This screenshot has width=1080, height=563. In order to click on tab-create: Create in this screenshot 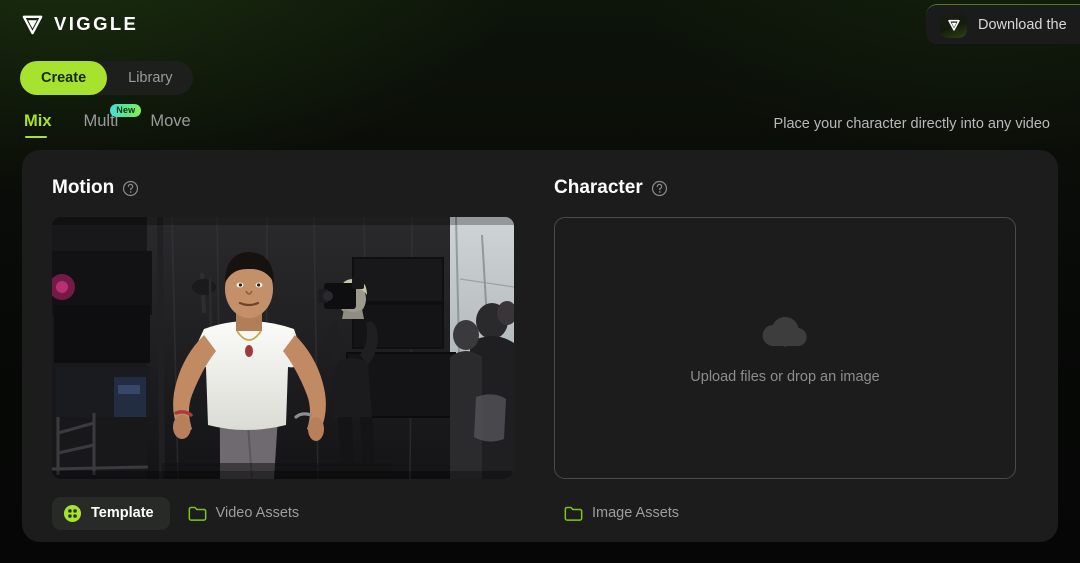, I will do `click(64, 78)`.